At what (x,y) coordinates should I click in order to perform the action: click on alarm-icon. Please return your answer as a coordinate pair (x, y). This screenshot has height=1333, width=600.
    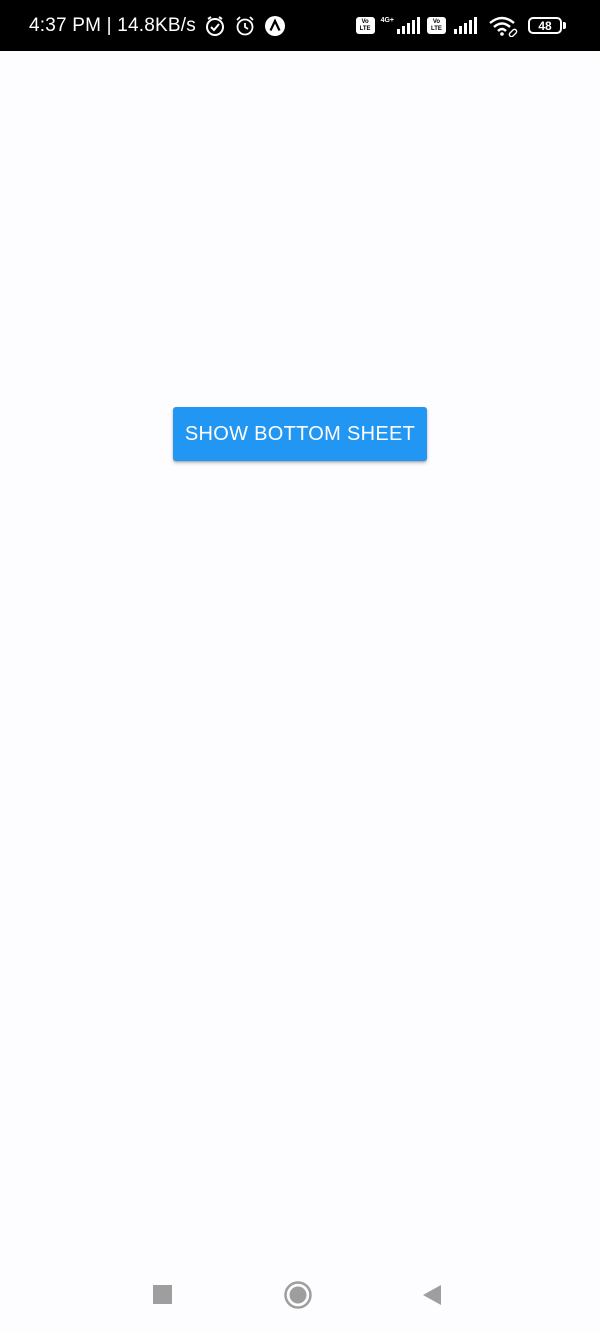
    Looking at the image, I should click on (245, 26).